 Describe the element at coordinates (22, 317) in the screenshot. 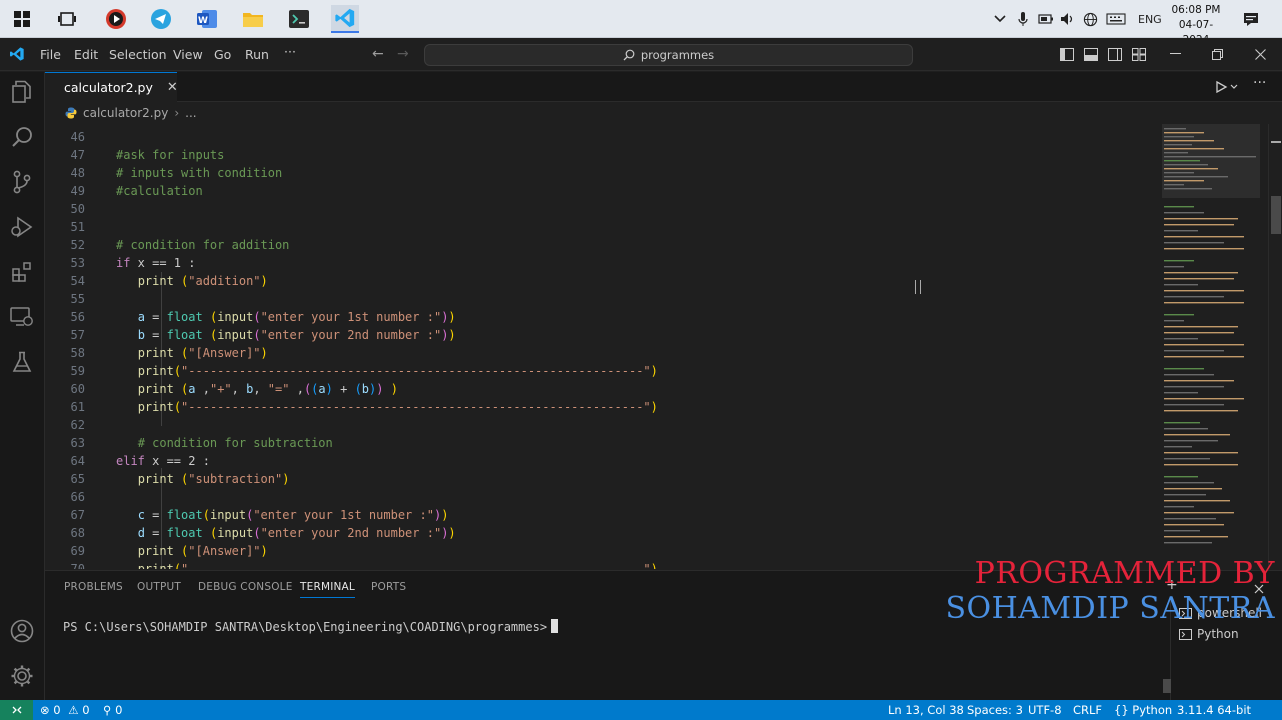

I see `remote-explorer-icon` at that location.